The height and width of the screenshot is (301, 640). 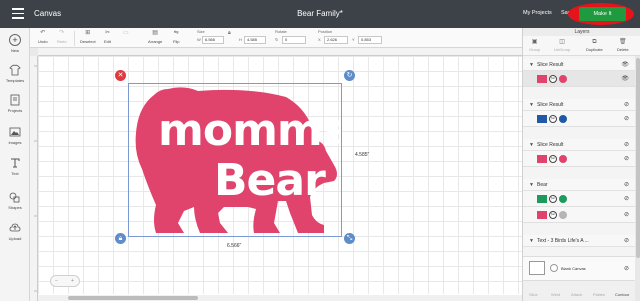 I want to click on contour-label: Contour, so click(x=622, y=294).